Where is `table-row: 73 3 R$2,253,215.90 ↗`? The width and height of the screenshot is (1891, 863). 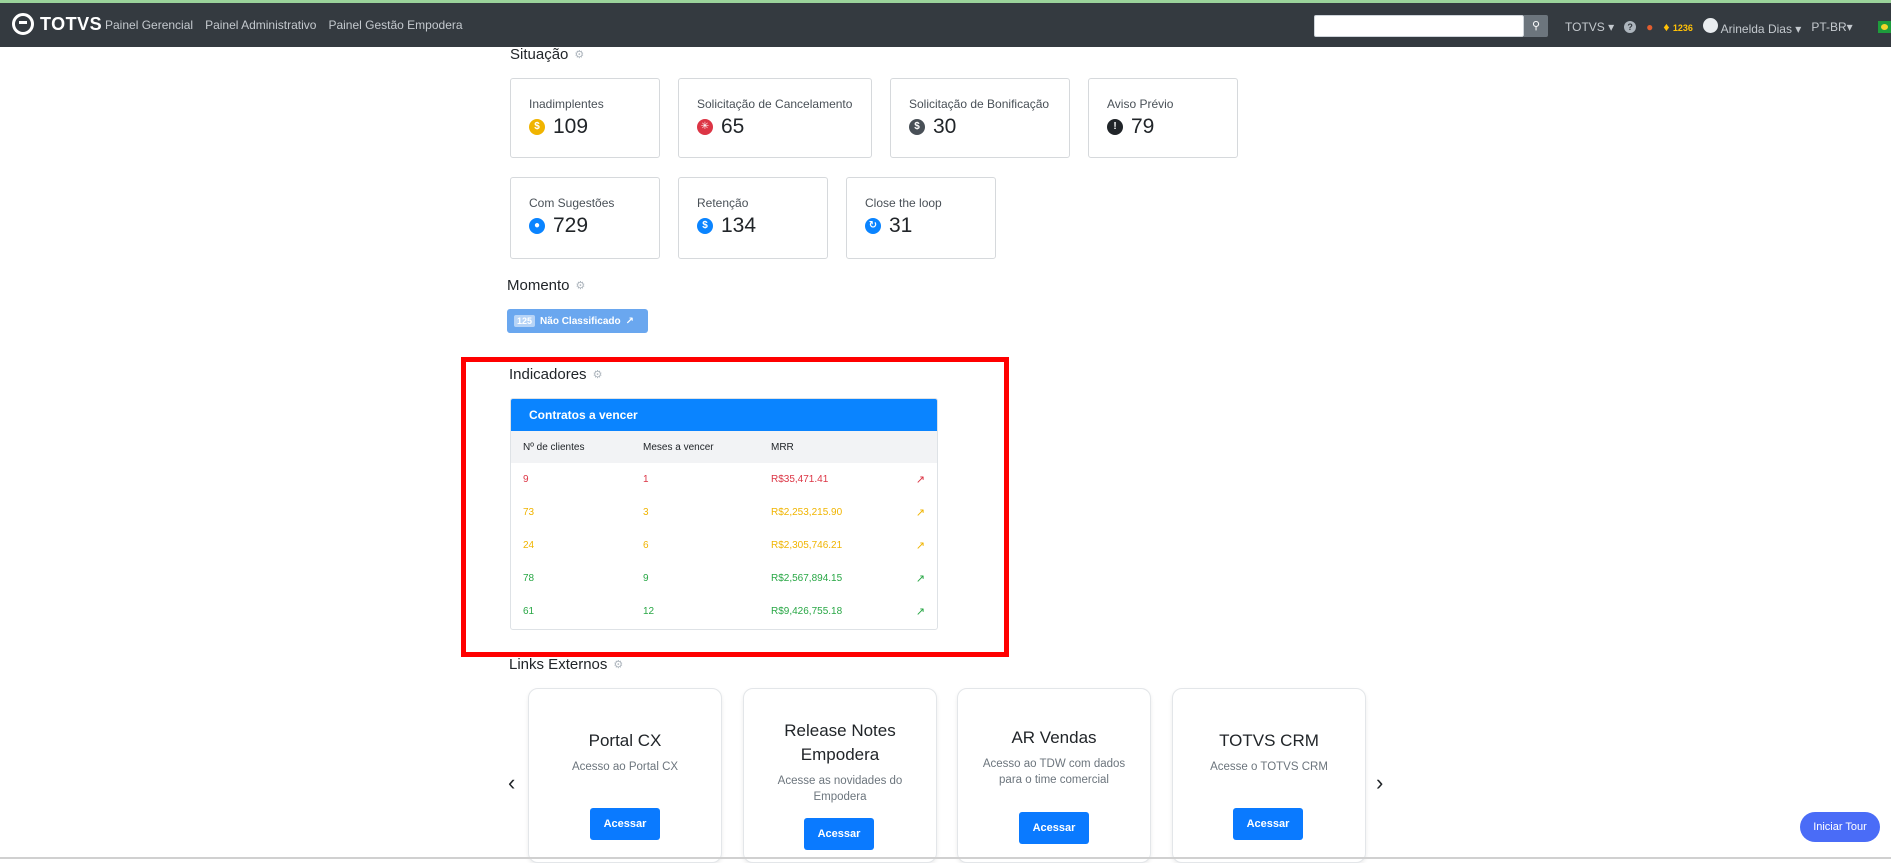 table-row: 73 3 R$2,253,215.90 ↗ is located at coordinates (724, 512).